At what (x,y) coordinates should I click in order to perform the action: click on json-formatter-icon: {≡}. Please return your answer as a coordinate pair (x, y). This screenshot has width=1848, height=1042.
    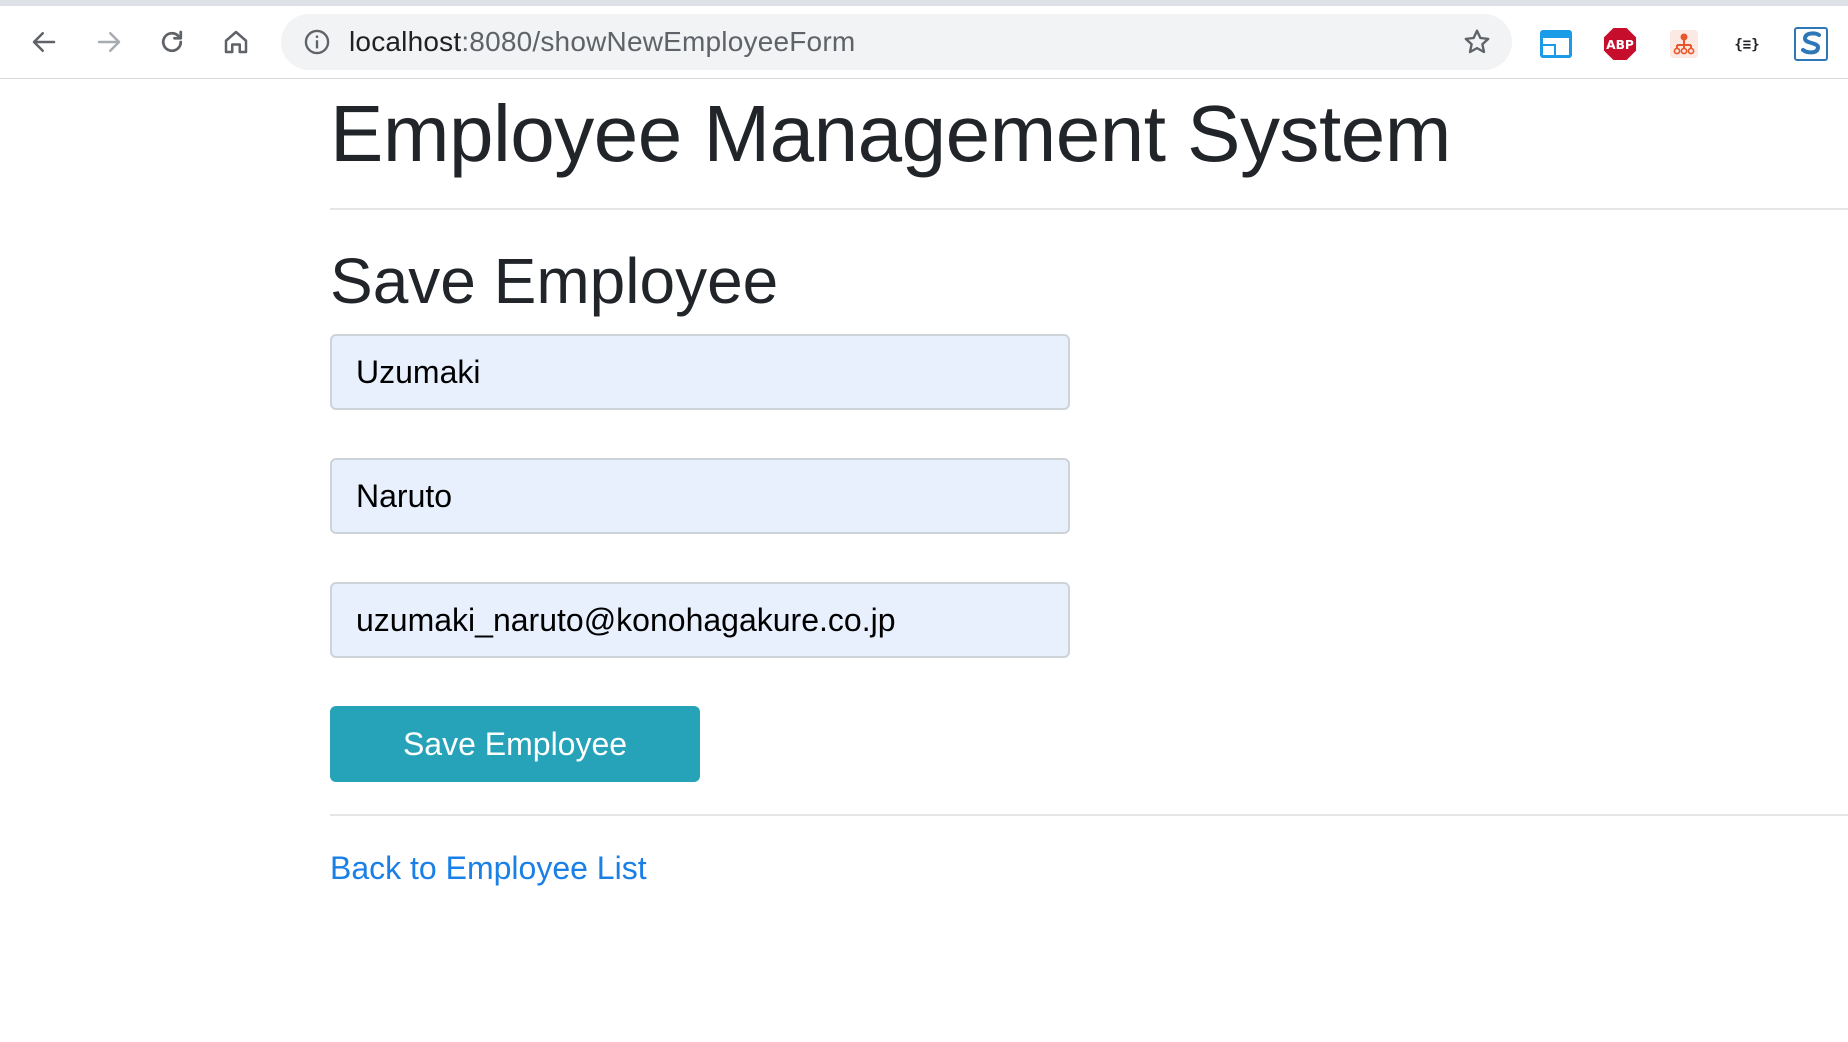
    Looking at the image, I should click on (1747, 44).